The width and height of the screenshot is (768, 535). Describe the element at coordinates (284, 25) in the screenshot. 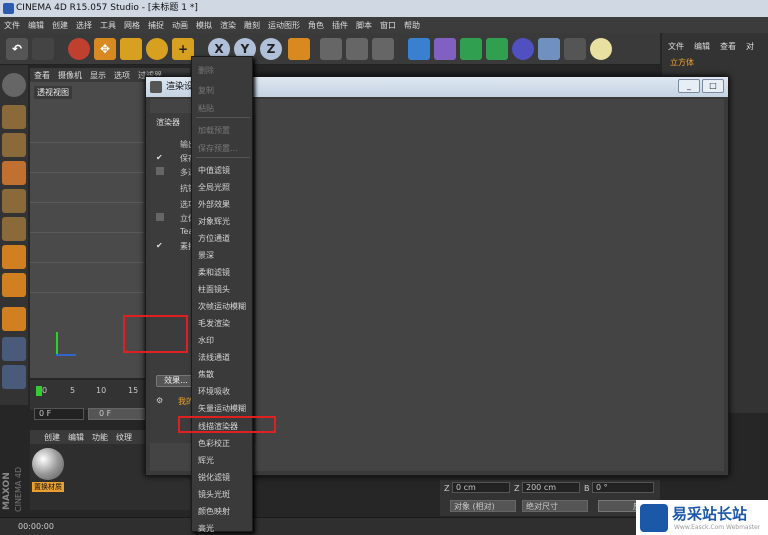

I see `menu-mograph: 运动图形` at that location.